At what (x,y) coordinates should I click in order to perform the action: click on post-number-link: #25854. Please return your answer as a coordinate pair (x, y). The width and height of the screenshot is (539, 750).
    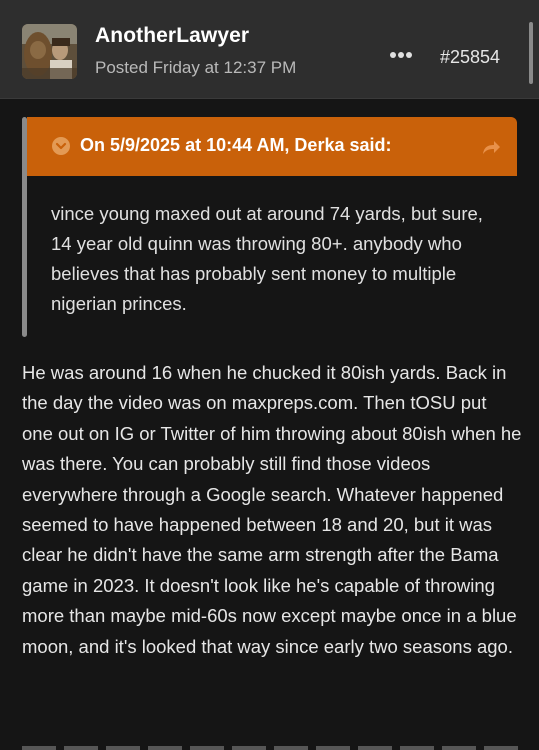
    Looking at the image, I should click on (470, 57).